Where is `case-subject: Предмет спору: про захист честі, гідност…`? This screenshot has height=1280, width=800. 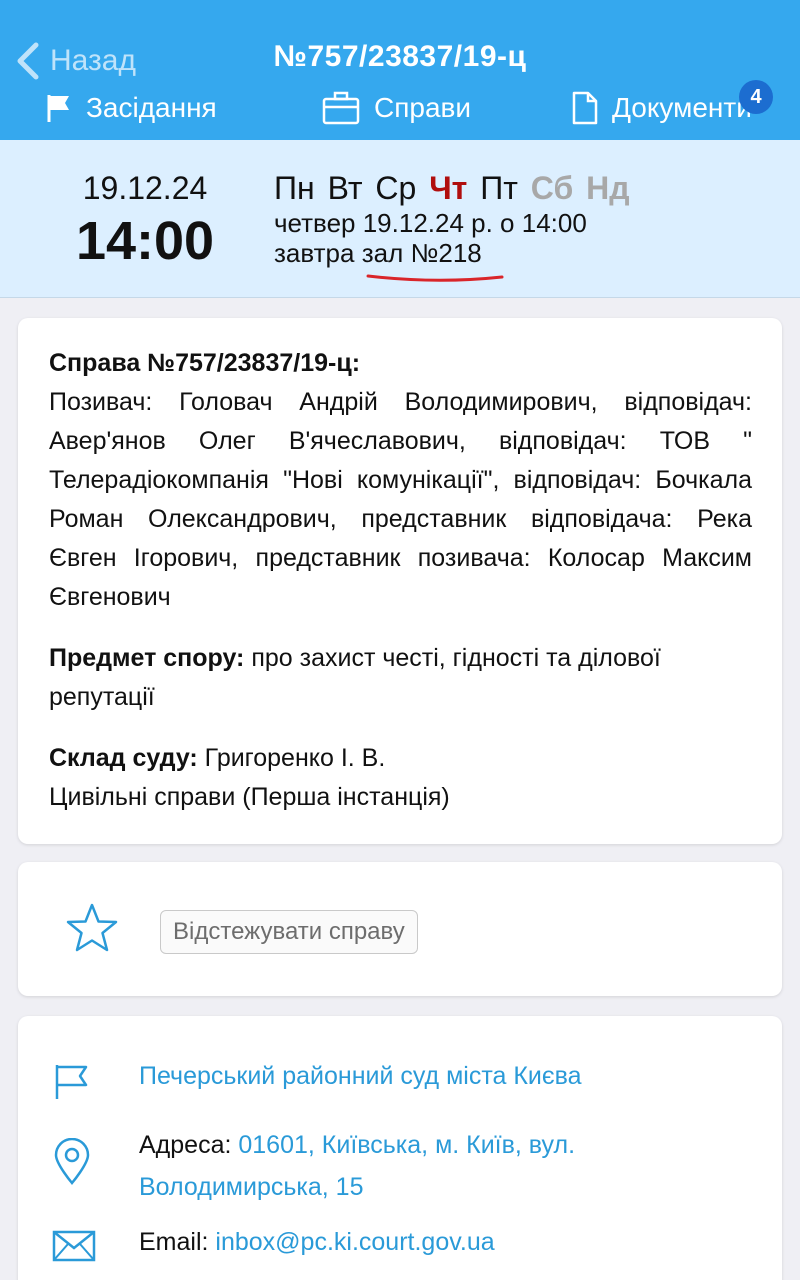 case-subject: Предмет спору: про захист честі, гідност… is located at coordinates (400, 678).